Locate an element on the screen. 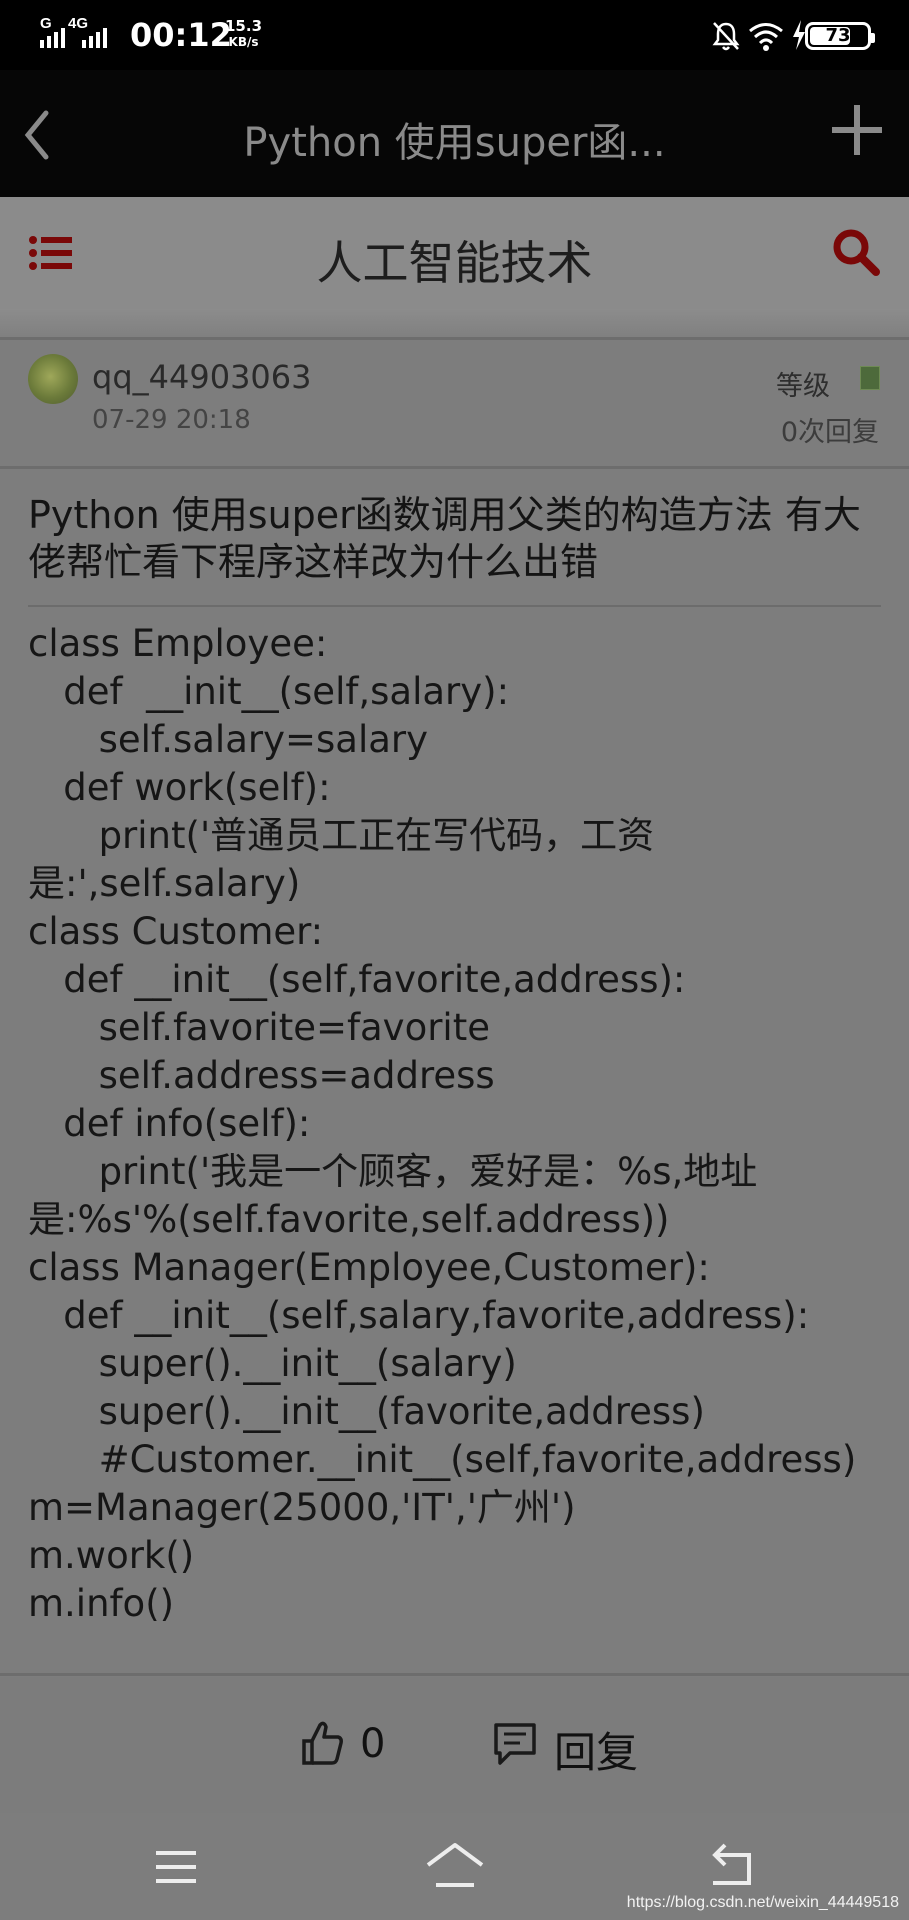 Image resolution: width=909 pixels, height=1920 pixels. post-body-line: super().__init__(salary) is located at coordinates (272, 1363).